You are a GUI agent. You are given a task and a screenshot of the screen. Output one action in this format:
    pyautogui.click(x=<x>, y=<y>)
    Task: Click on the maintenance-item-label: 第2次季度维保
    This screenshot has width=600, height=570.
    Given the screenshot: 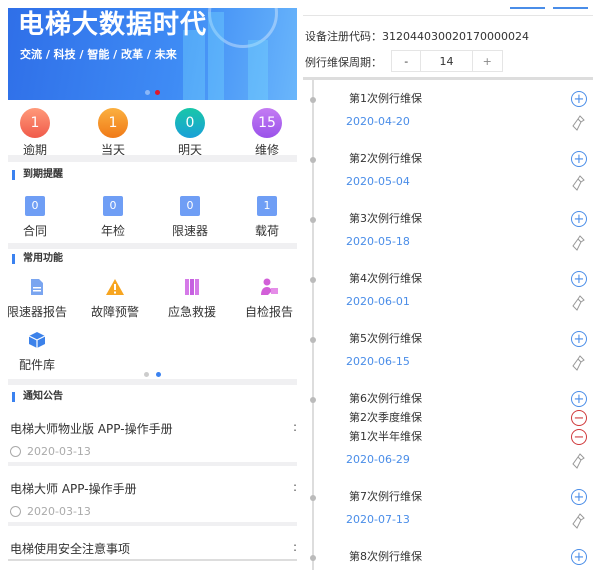 What is the action you would take?
    pyautogui.click(x=385, y=417)
    